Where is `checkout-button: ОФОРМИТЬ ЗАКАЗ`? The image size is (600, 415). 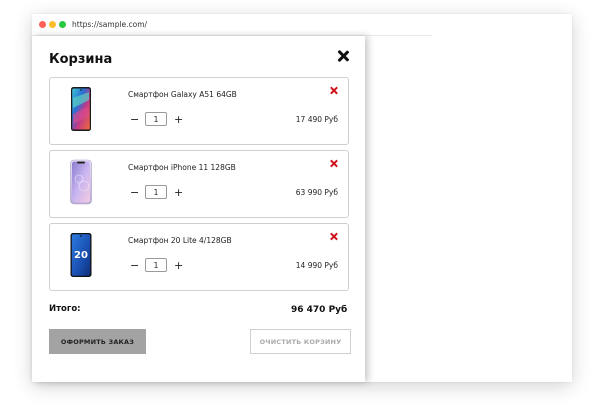
checkout-button: ОФОРМИТЬ ЗАКАЗ is located at coordinates (97, 341).